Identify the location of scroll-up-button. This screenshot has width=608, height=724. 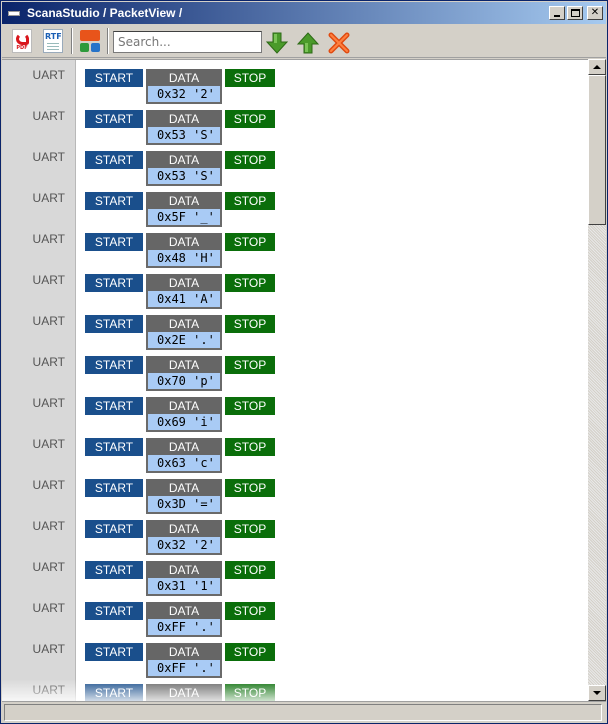
(597, 67).